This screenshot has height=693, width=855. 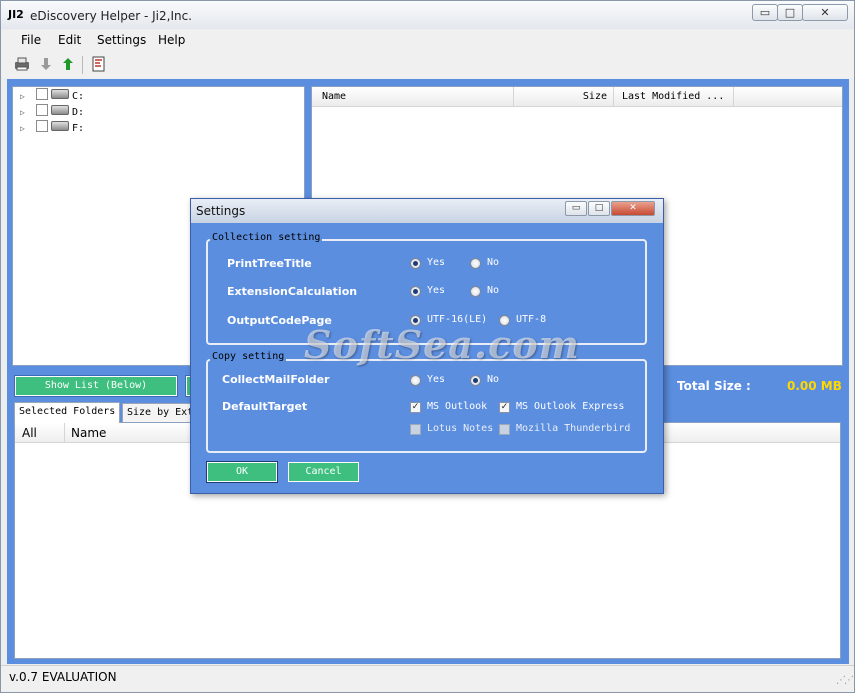 I want to click on resize-grip-icon: ⋰⋰, so click(x=845, y=680).